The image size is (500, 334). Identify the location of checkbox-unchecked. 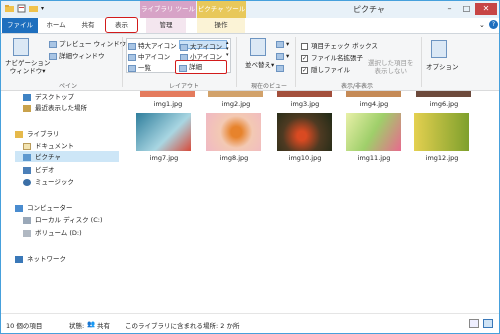
(304, 46).